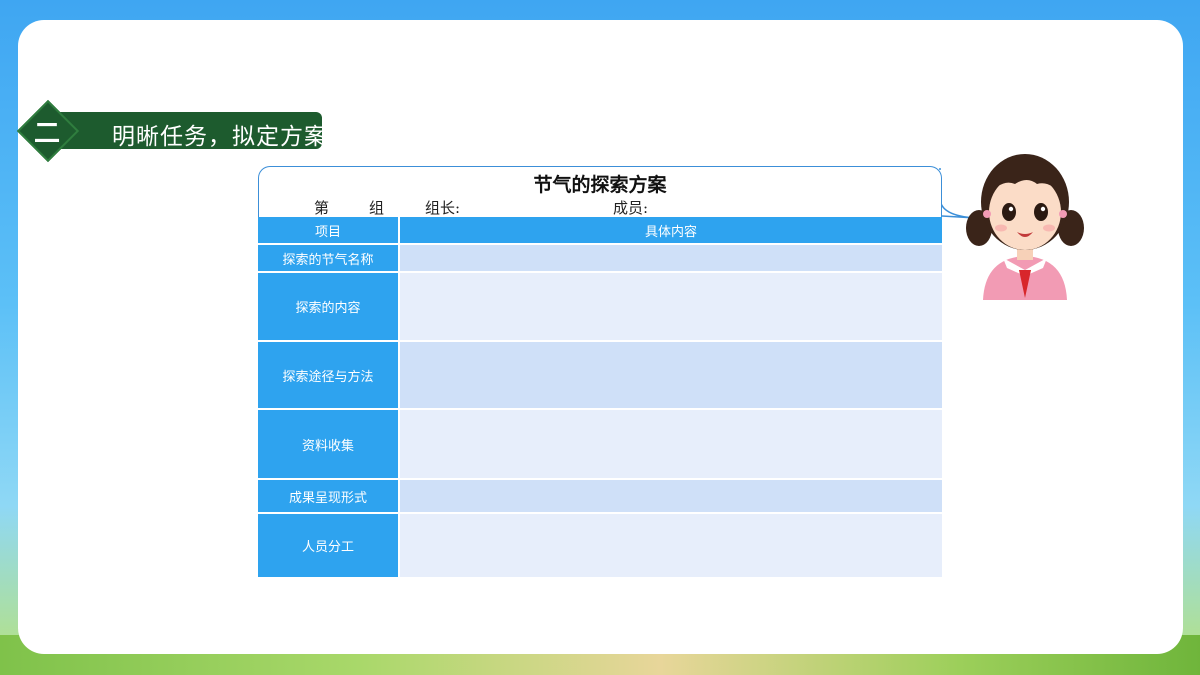 The height and width of the screenshot is (675, 1200). What do you see at coordinates (329, 230) in the screenshot?
I see `column-header-item: 项目` at bounding box center [329, 230].